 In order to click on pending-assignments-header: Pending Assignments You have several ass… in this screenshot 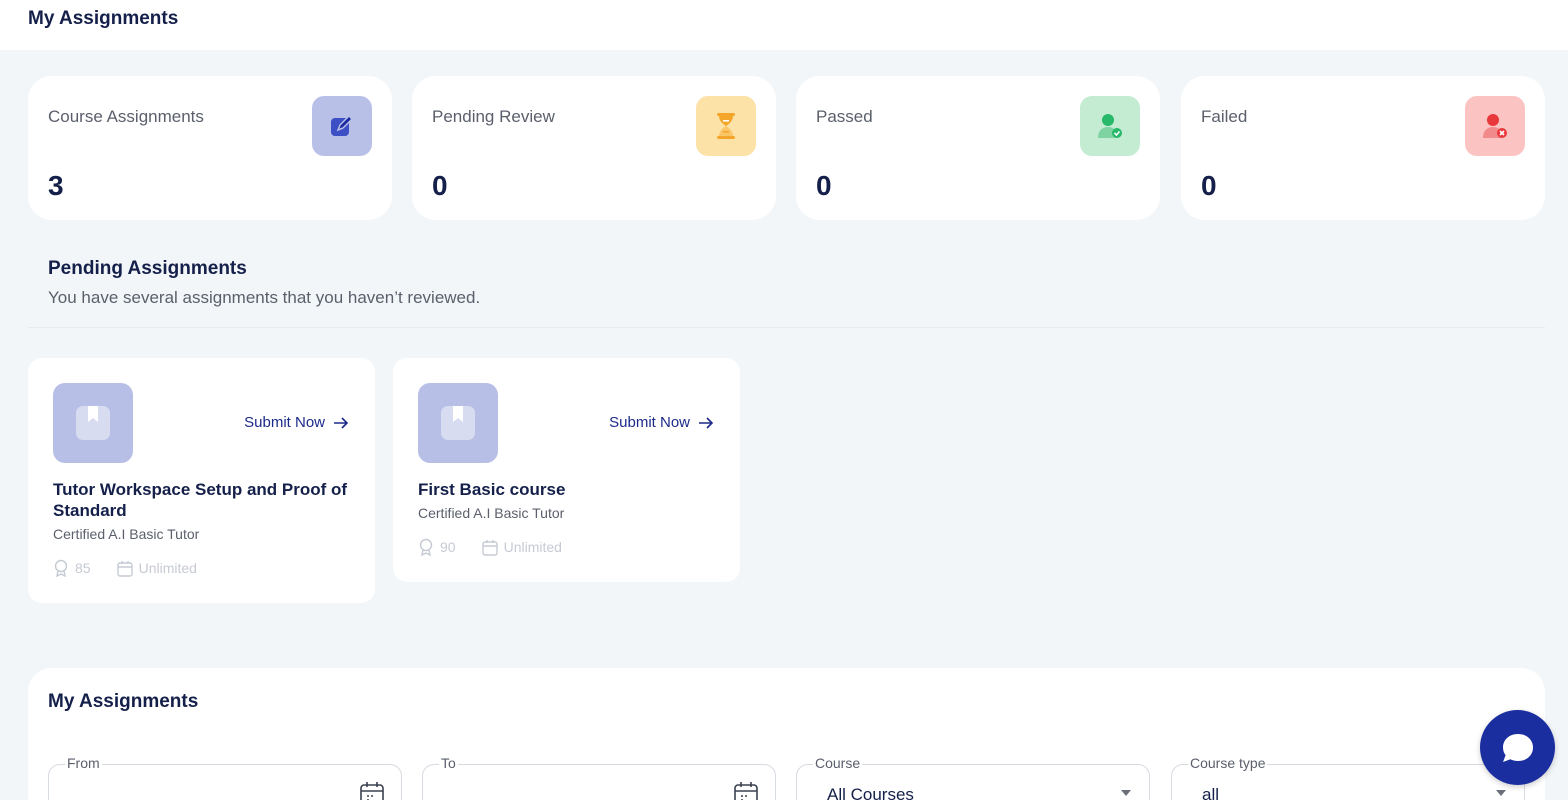, I will do `click(264, 283)`.